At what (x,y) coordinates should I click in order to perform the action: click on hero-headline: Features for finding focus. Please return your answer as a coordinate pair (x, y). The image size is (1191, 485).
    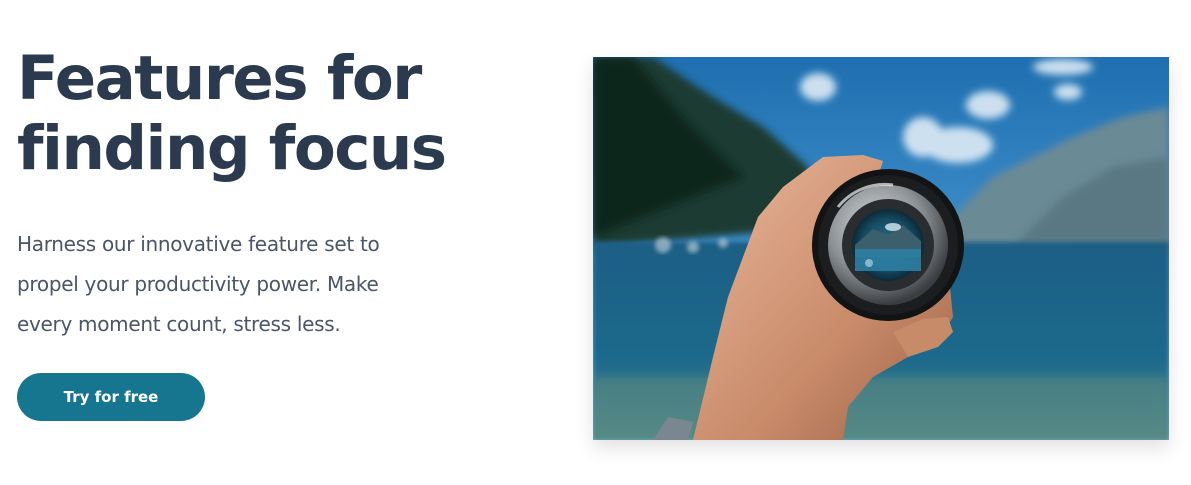
    Looking at the image, I should click on (252, 114).